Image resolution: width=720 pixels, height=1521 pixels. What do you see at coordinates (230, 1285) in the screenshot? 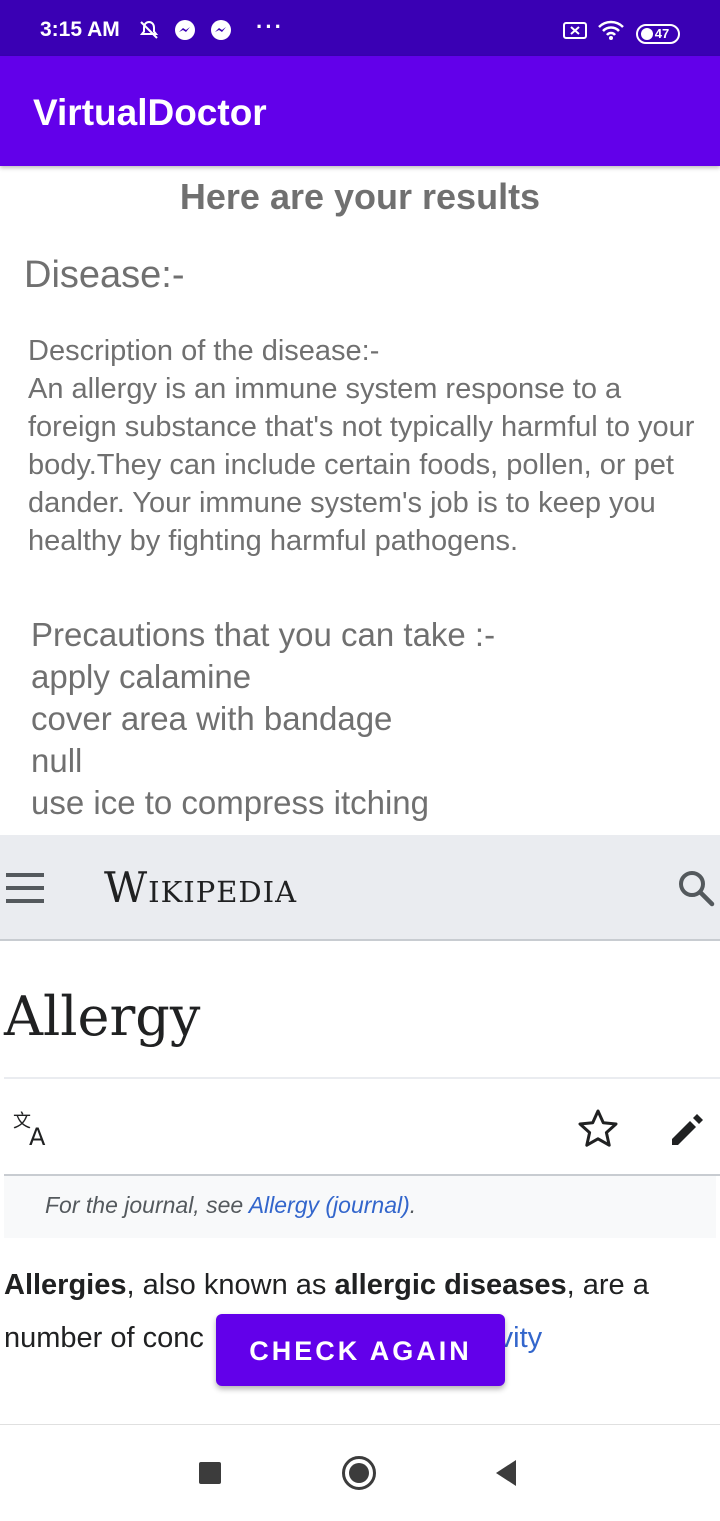
I see `para-text: , also known as` at bounding box center [230, 1285].